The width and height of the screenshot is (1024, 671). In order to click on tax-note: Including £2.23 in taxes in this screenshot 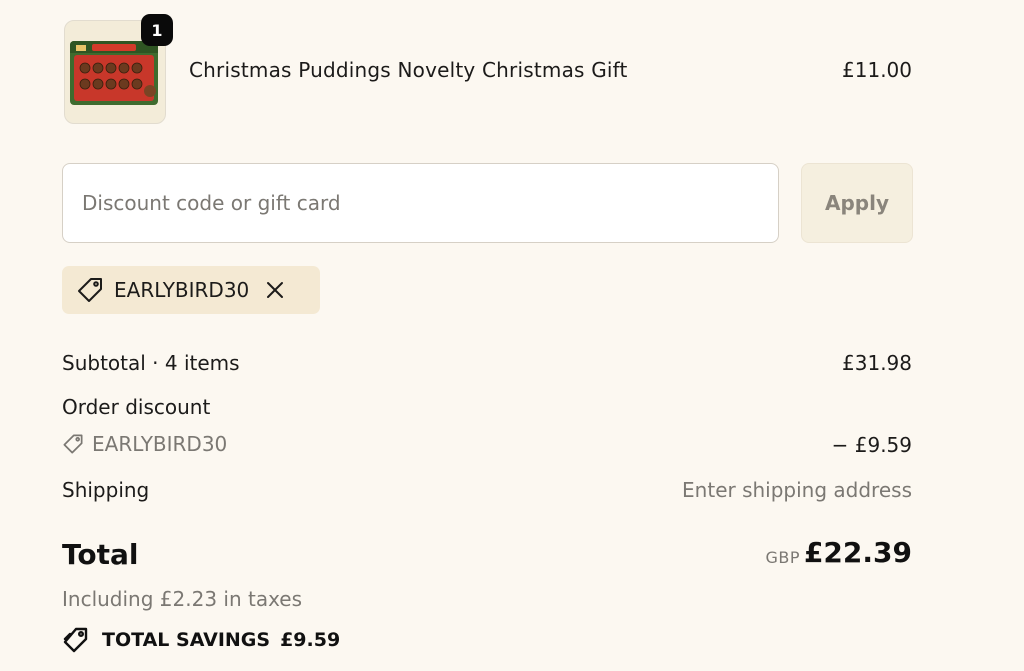, I will do `click(182, 599)`.